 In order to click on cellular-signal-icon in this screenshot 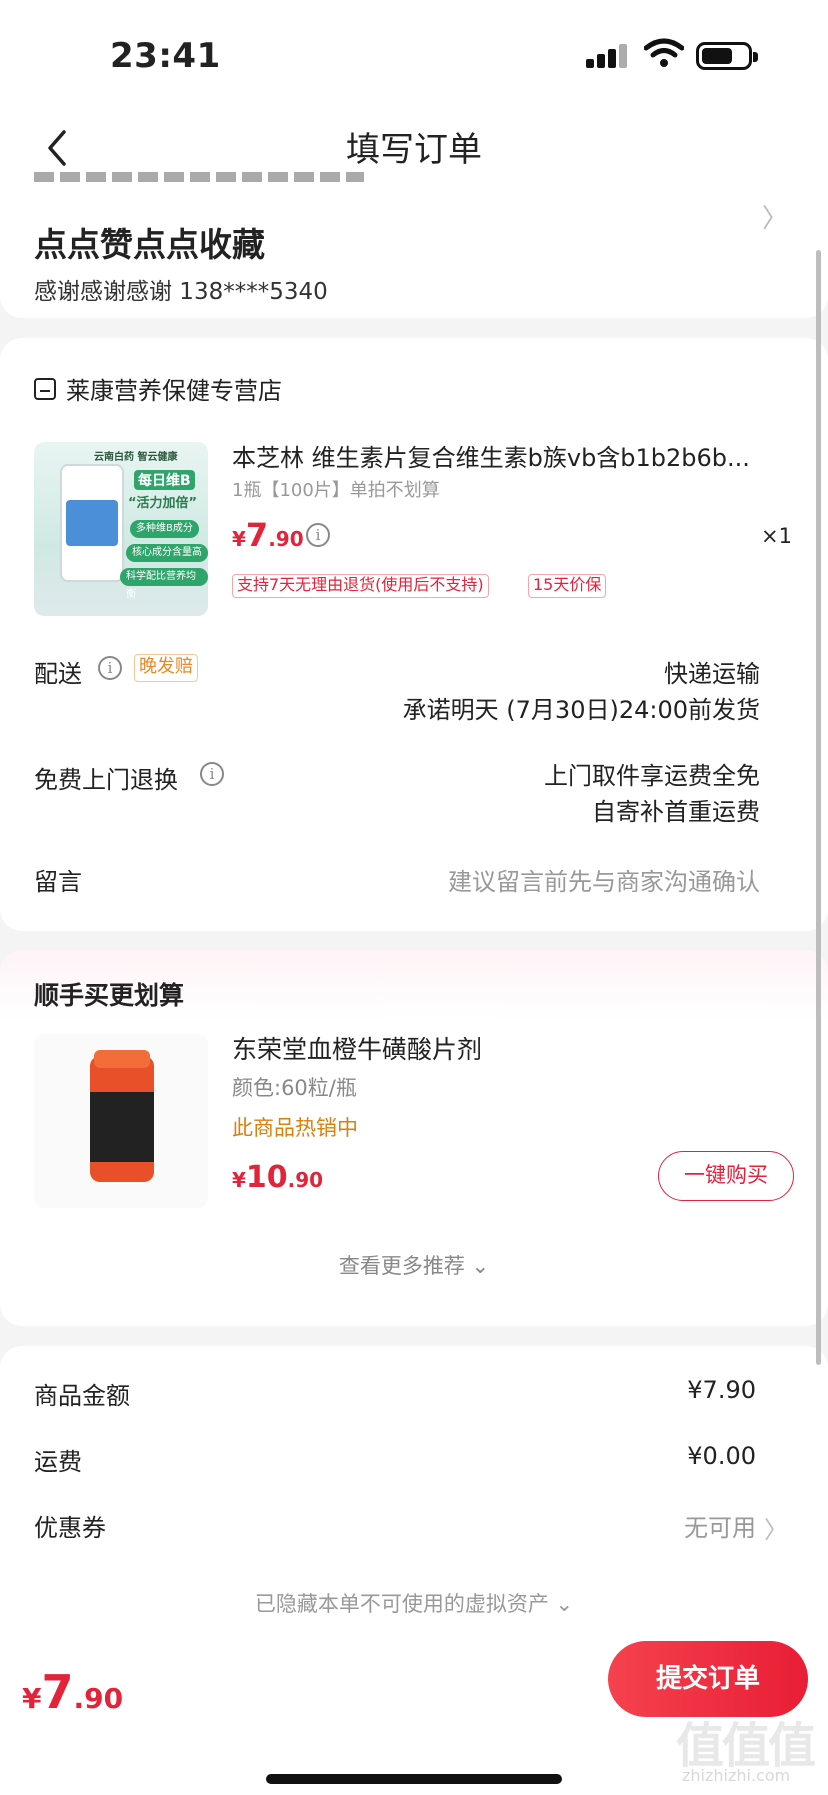, I will do `click(608, 55)`.